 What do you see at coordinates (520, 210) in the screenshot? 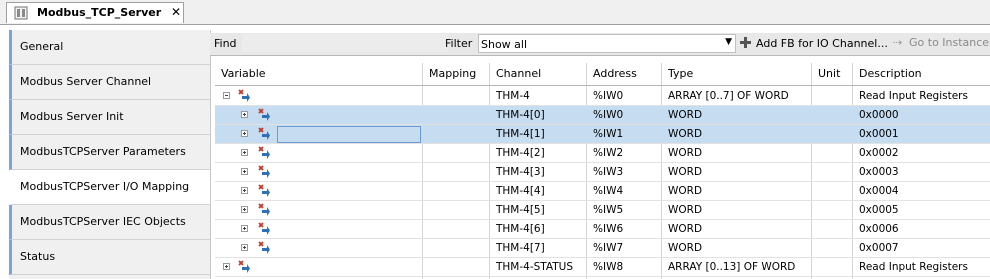
I see `cell-channel: THM-4[5]` at bounding box center [520, 210].